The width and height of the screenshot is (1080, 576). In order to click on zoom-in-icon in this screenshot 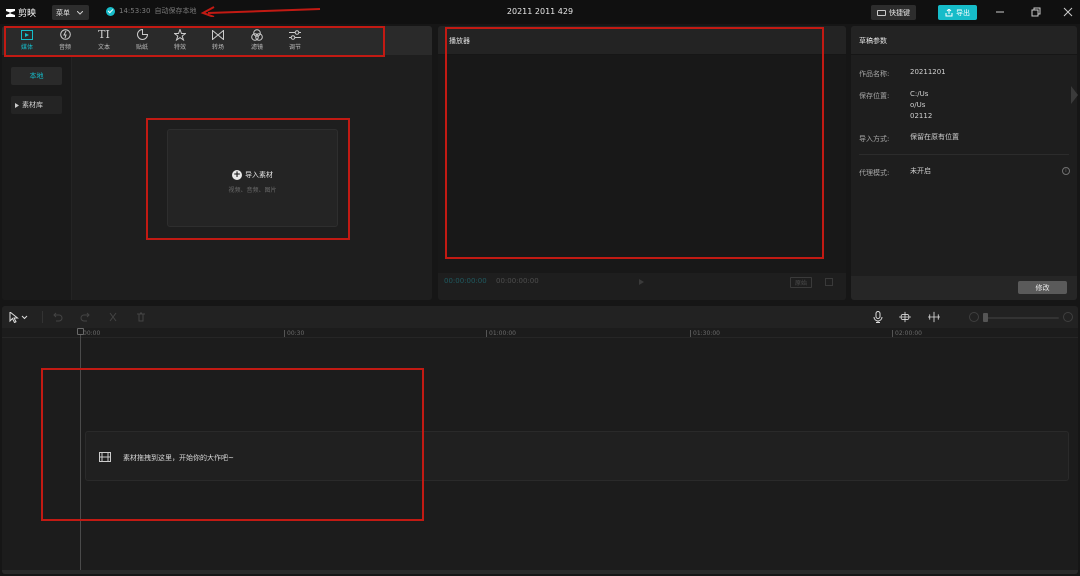, I will do `click(1068, 317)`.